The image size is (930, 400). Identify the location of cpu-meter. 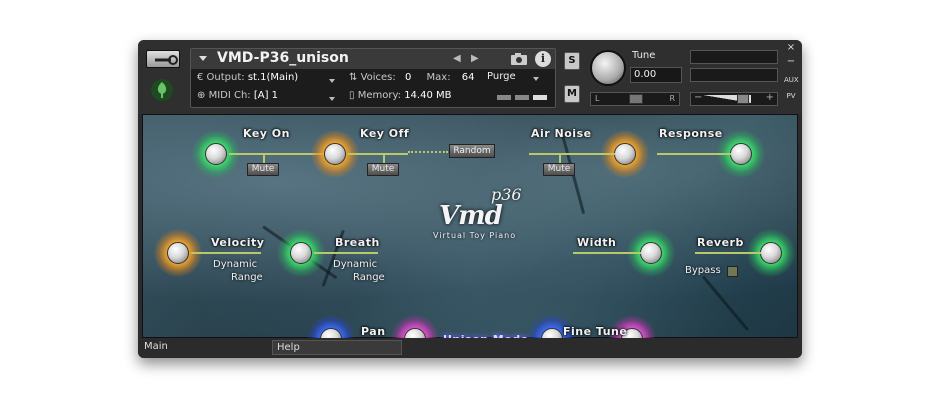
(522, 97).